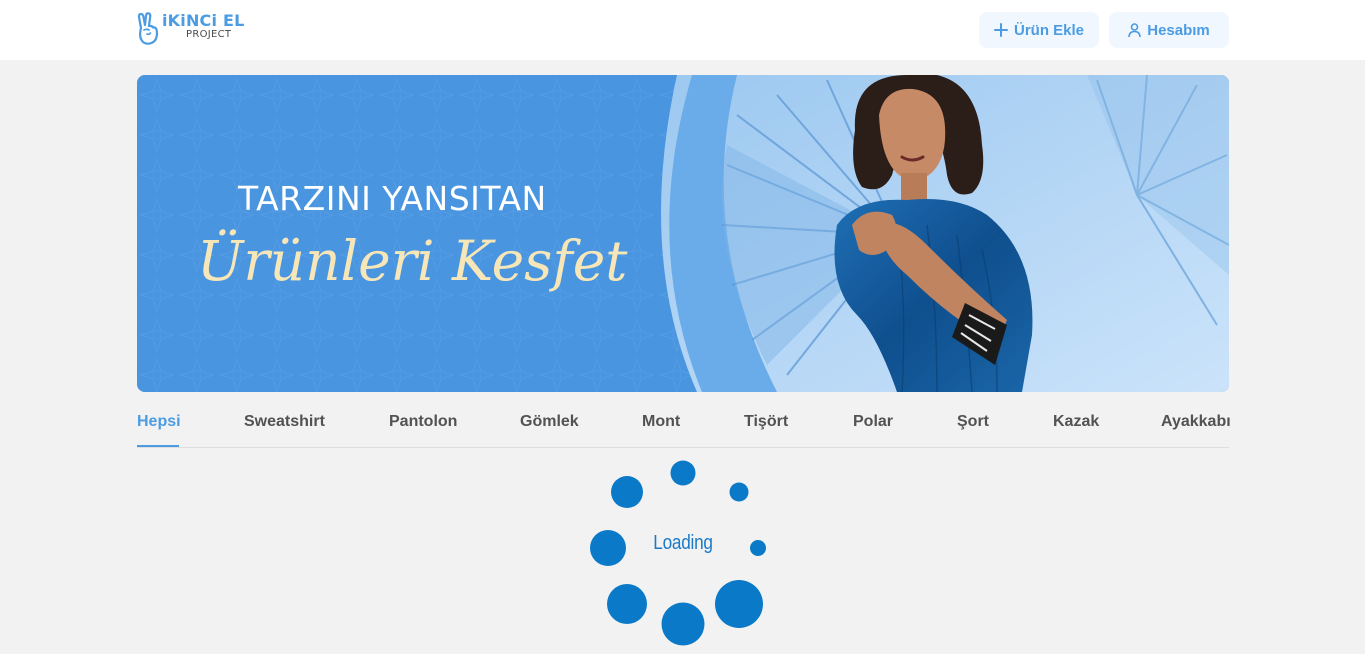 This screenshot has height=654, width=1365. What do you see at coordinates (1178, 30) in the screenshot?
I see `account-label: Hesabım` at bounding box center [1178, 30].